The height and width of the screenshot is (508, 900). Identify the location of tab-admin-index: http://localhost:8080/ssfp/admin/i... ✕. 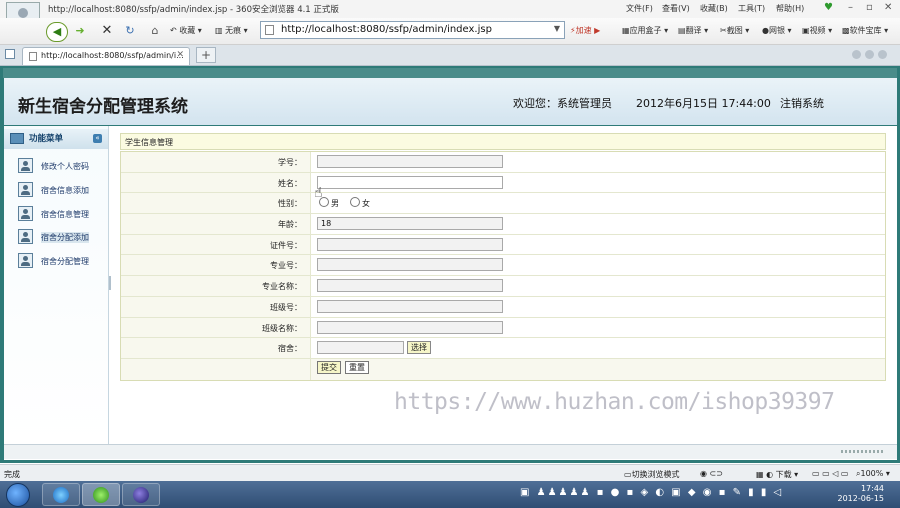
(106, 56).